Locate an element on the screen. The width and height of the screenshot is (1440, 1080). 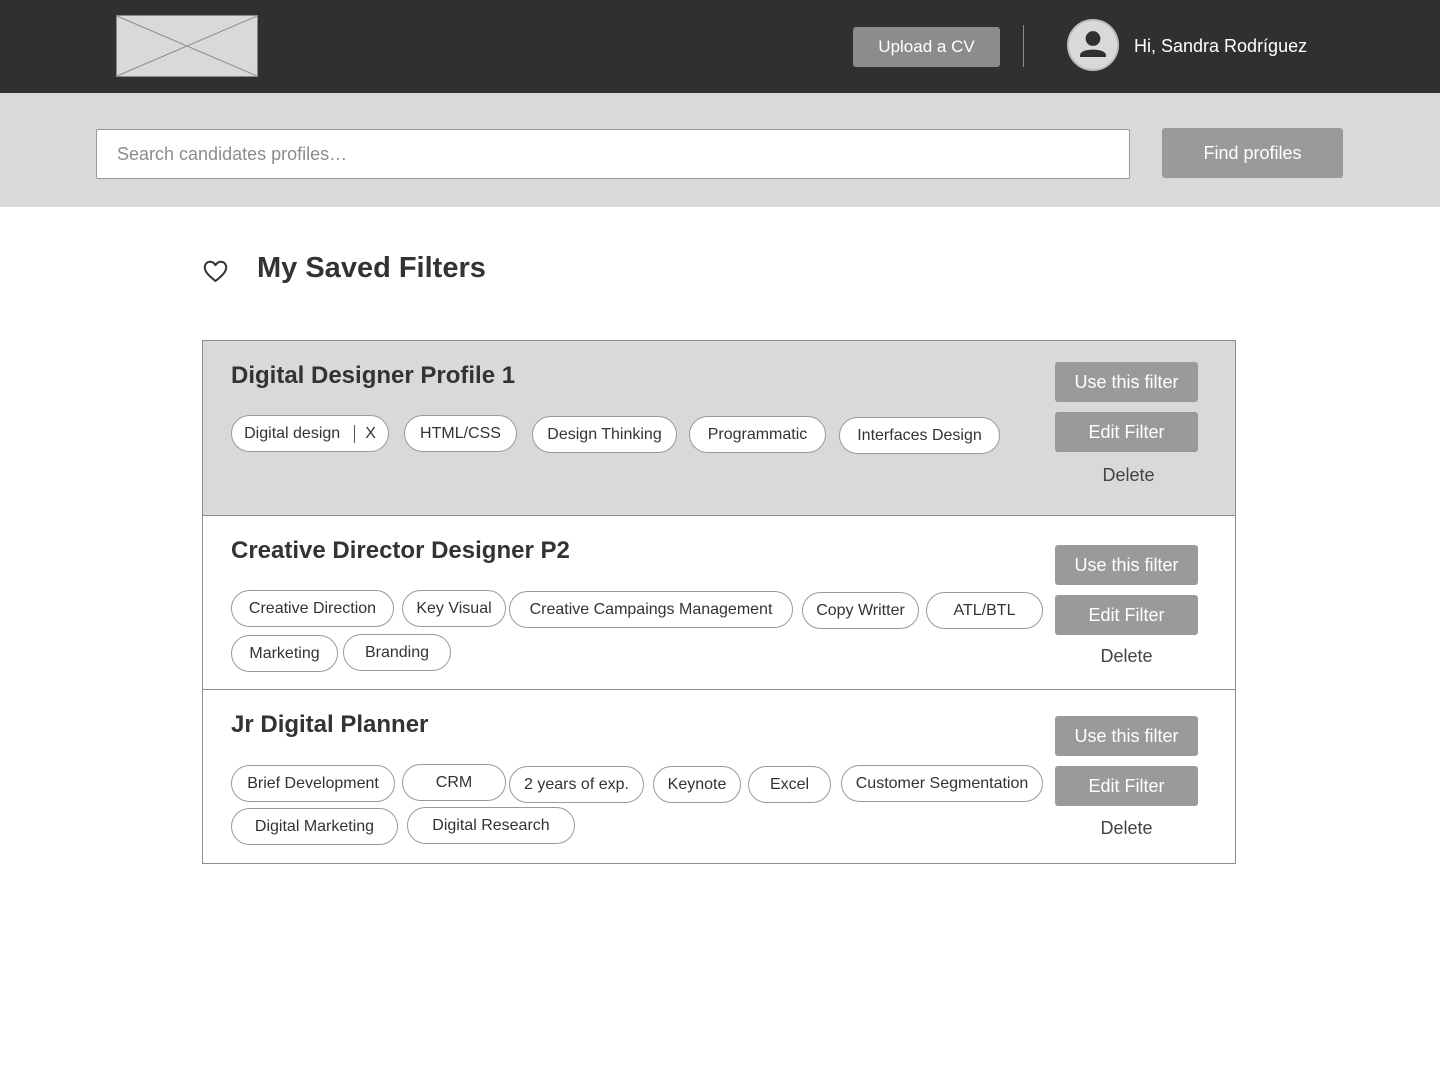
filter-tag: Creative Direction is located at coordinates (312, 608).